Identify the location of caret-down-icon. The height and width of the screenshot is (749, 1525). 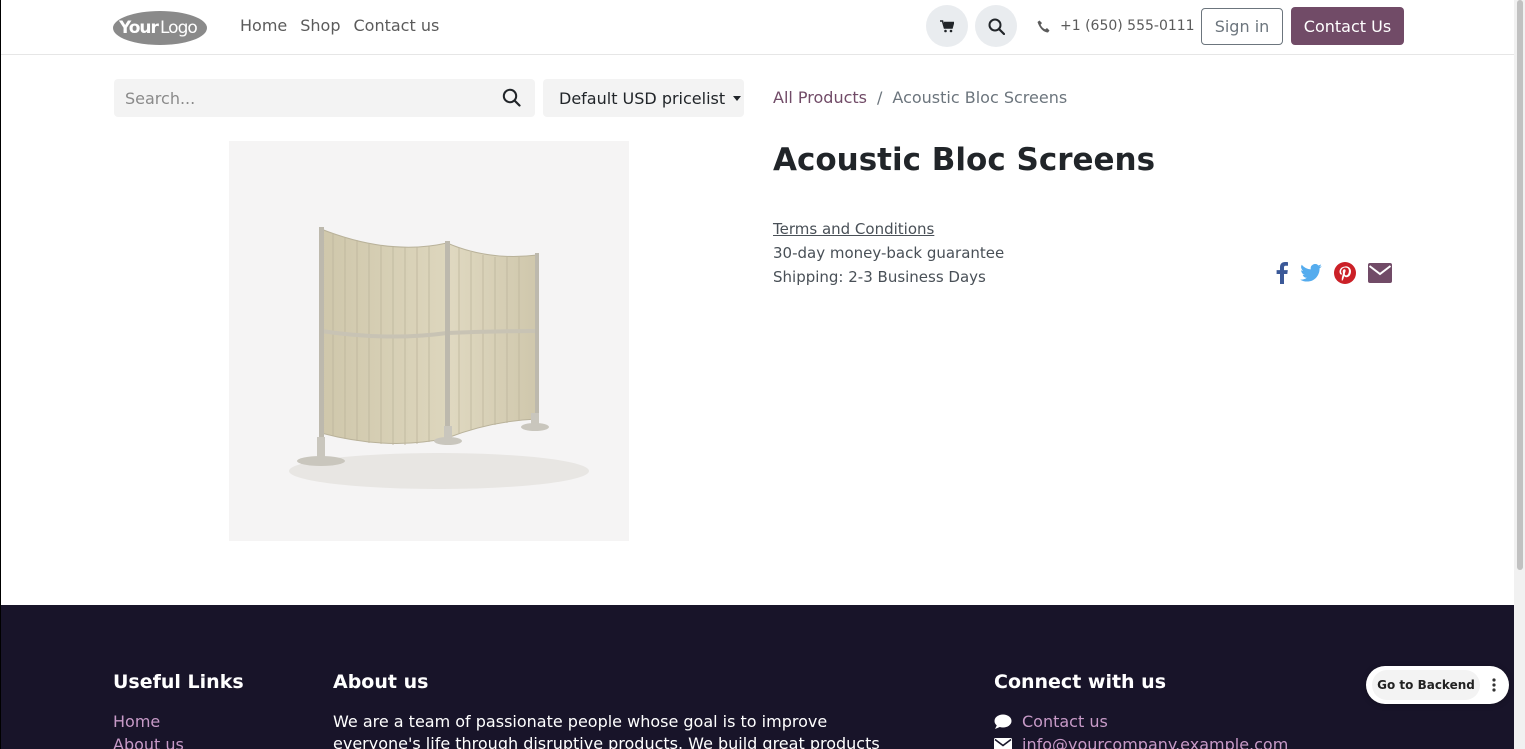
(737, 98).